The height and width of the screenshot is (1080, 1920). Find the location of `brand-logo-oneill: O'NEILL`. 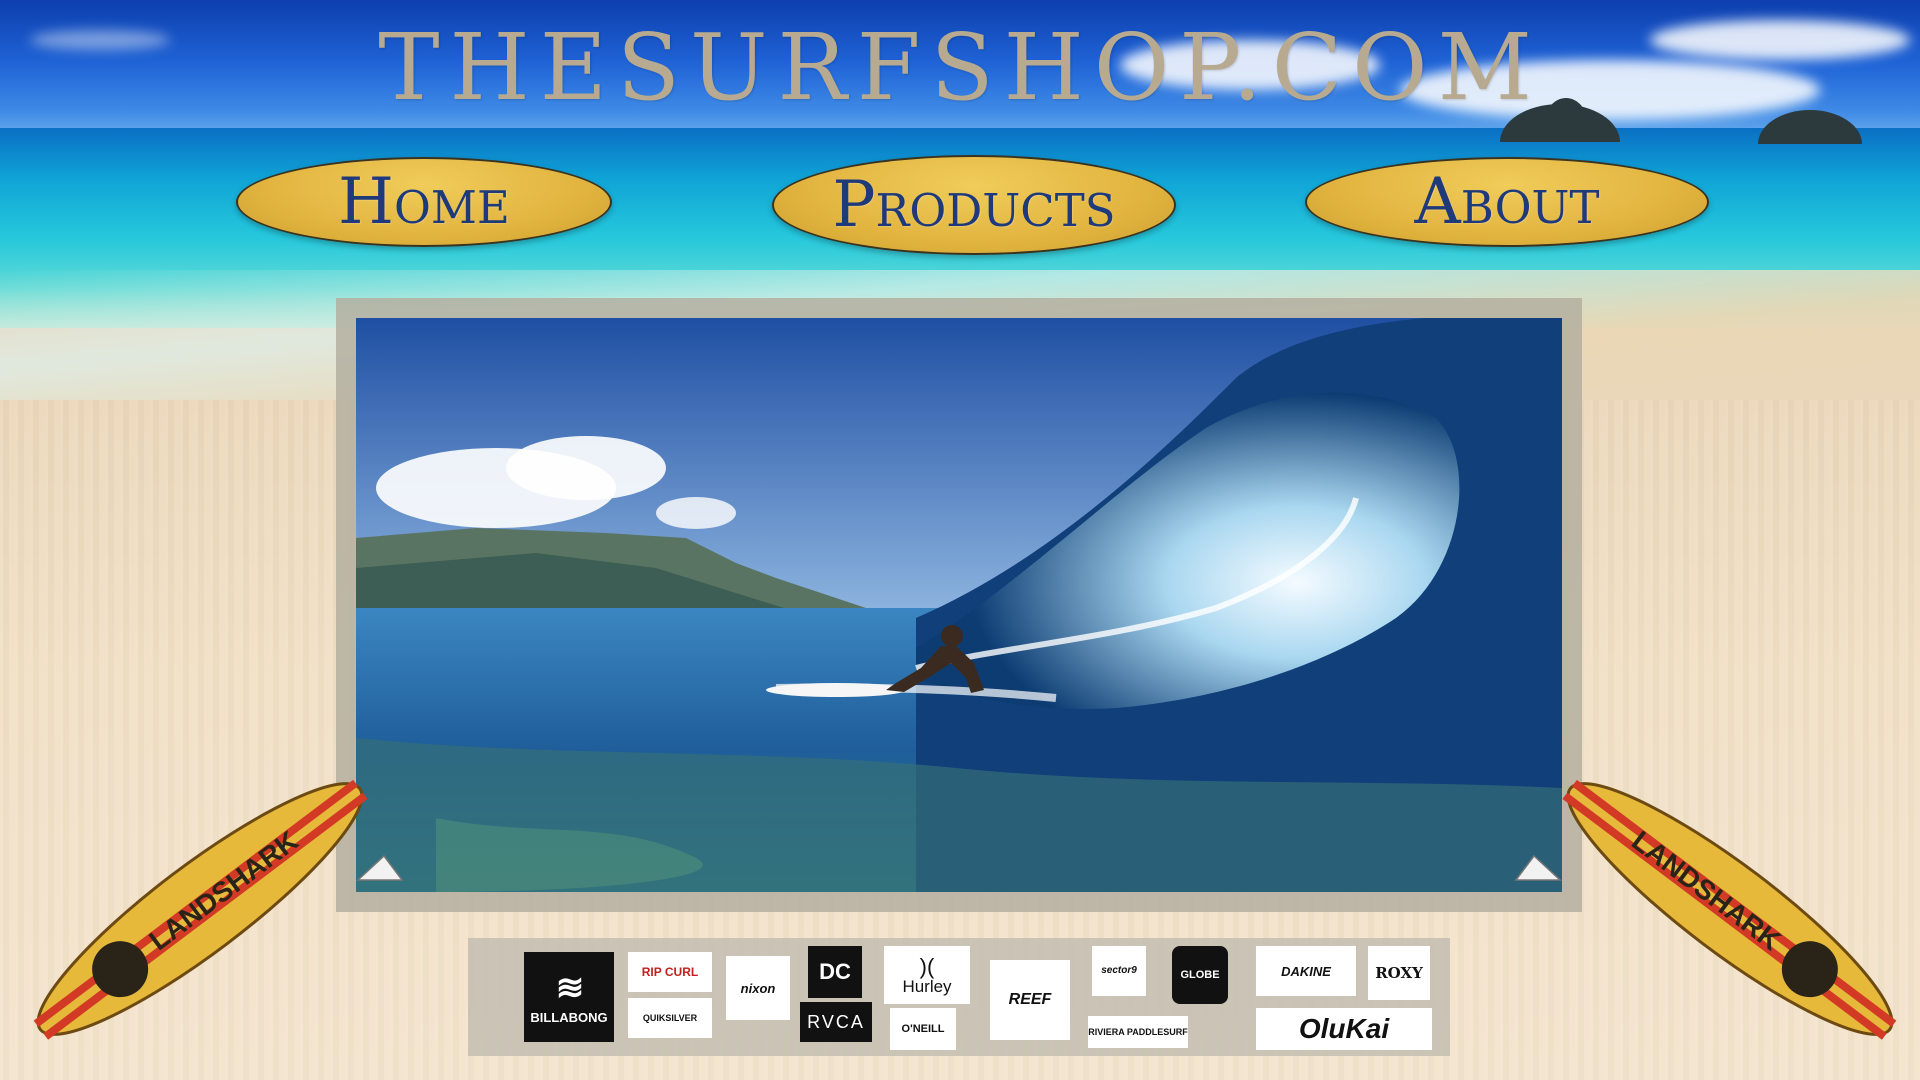

brand-logo-oneill: O'NEILL is located at coordinates (923, 1029).